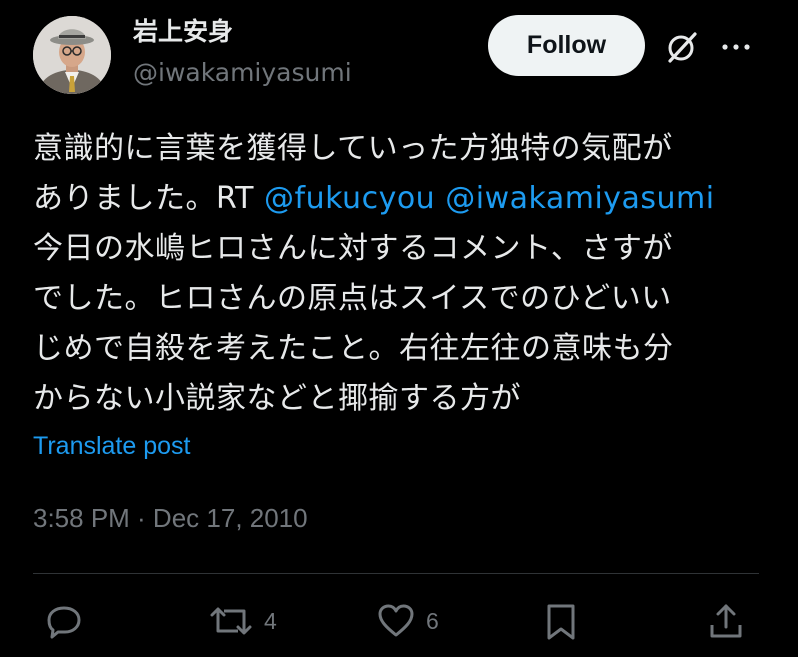  Describe the element at coordinates (277, 398) in the screenshot. I see `tweet-line: からない小説家などと揶揄する方が` at that location.